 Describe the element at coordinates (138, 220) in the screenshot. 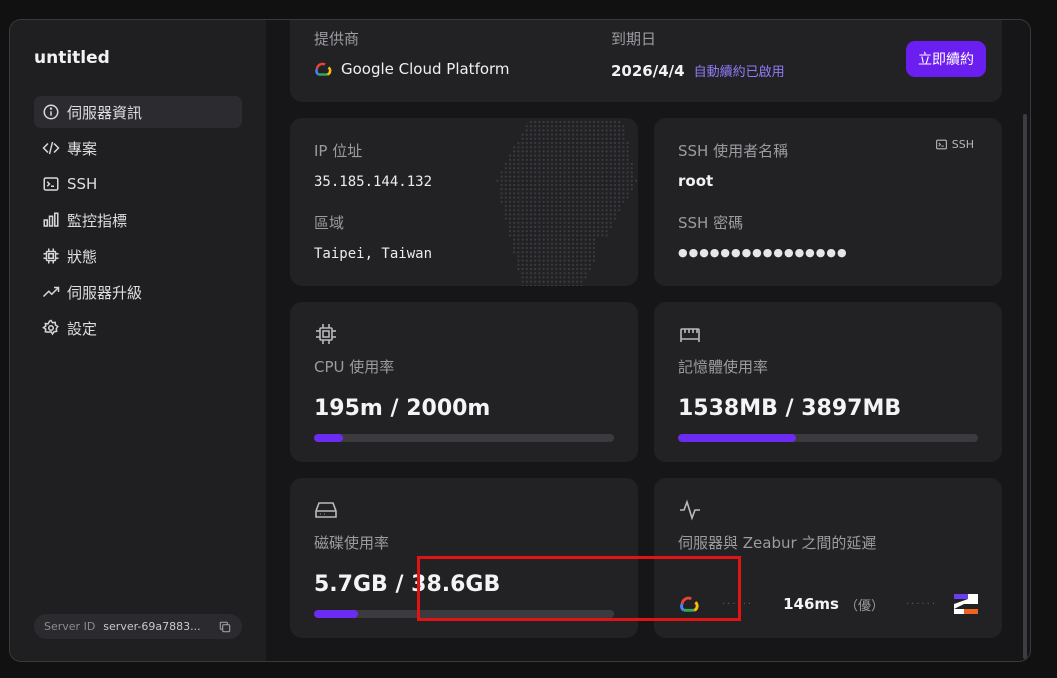

I see `sidebar-item-metrics: 監控指標` at that location.